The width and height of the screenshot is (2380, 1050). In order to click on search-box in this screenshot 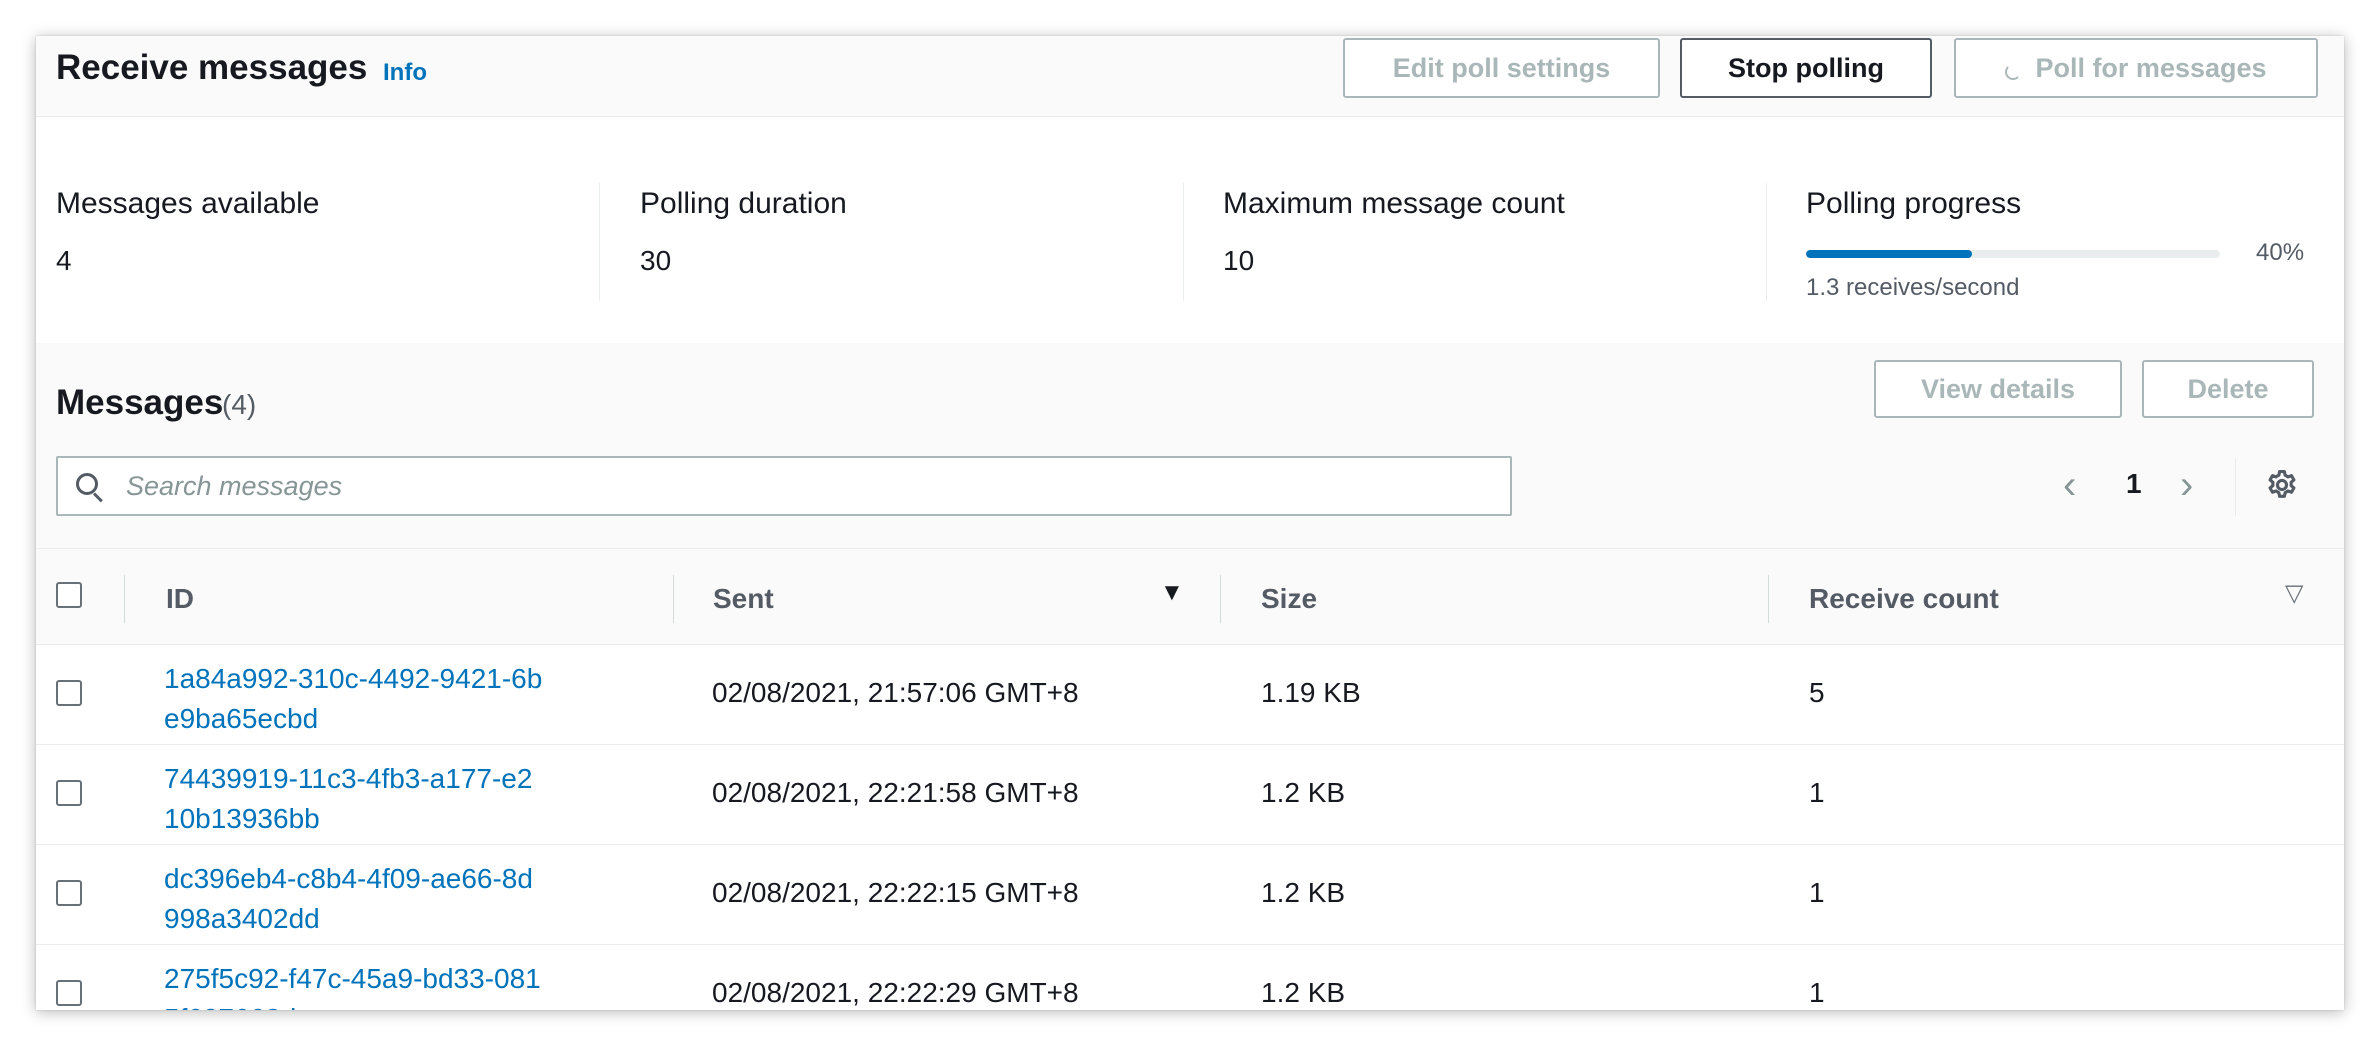, I will do `click(784, 486)`.